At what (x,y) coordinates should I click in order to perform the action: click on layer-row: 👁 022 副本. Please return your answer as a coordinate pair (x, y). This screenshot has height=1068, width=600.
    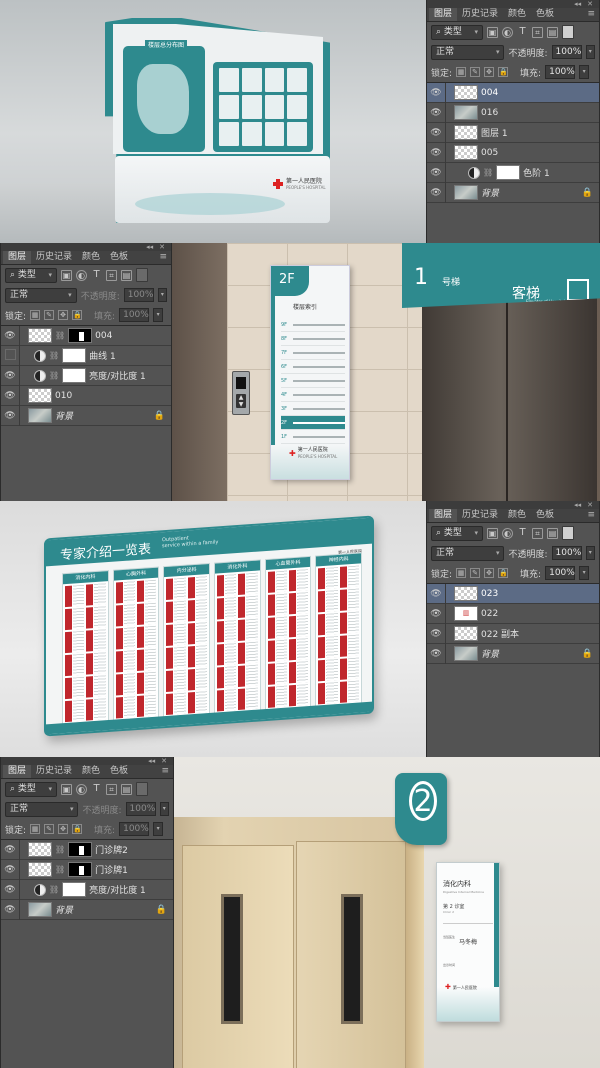
    Looking at the image, I should click on (513, 633).